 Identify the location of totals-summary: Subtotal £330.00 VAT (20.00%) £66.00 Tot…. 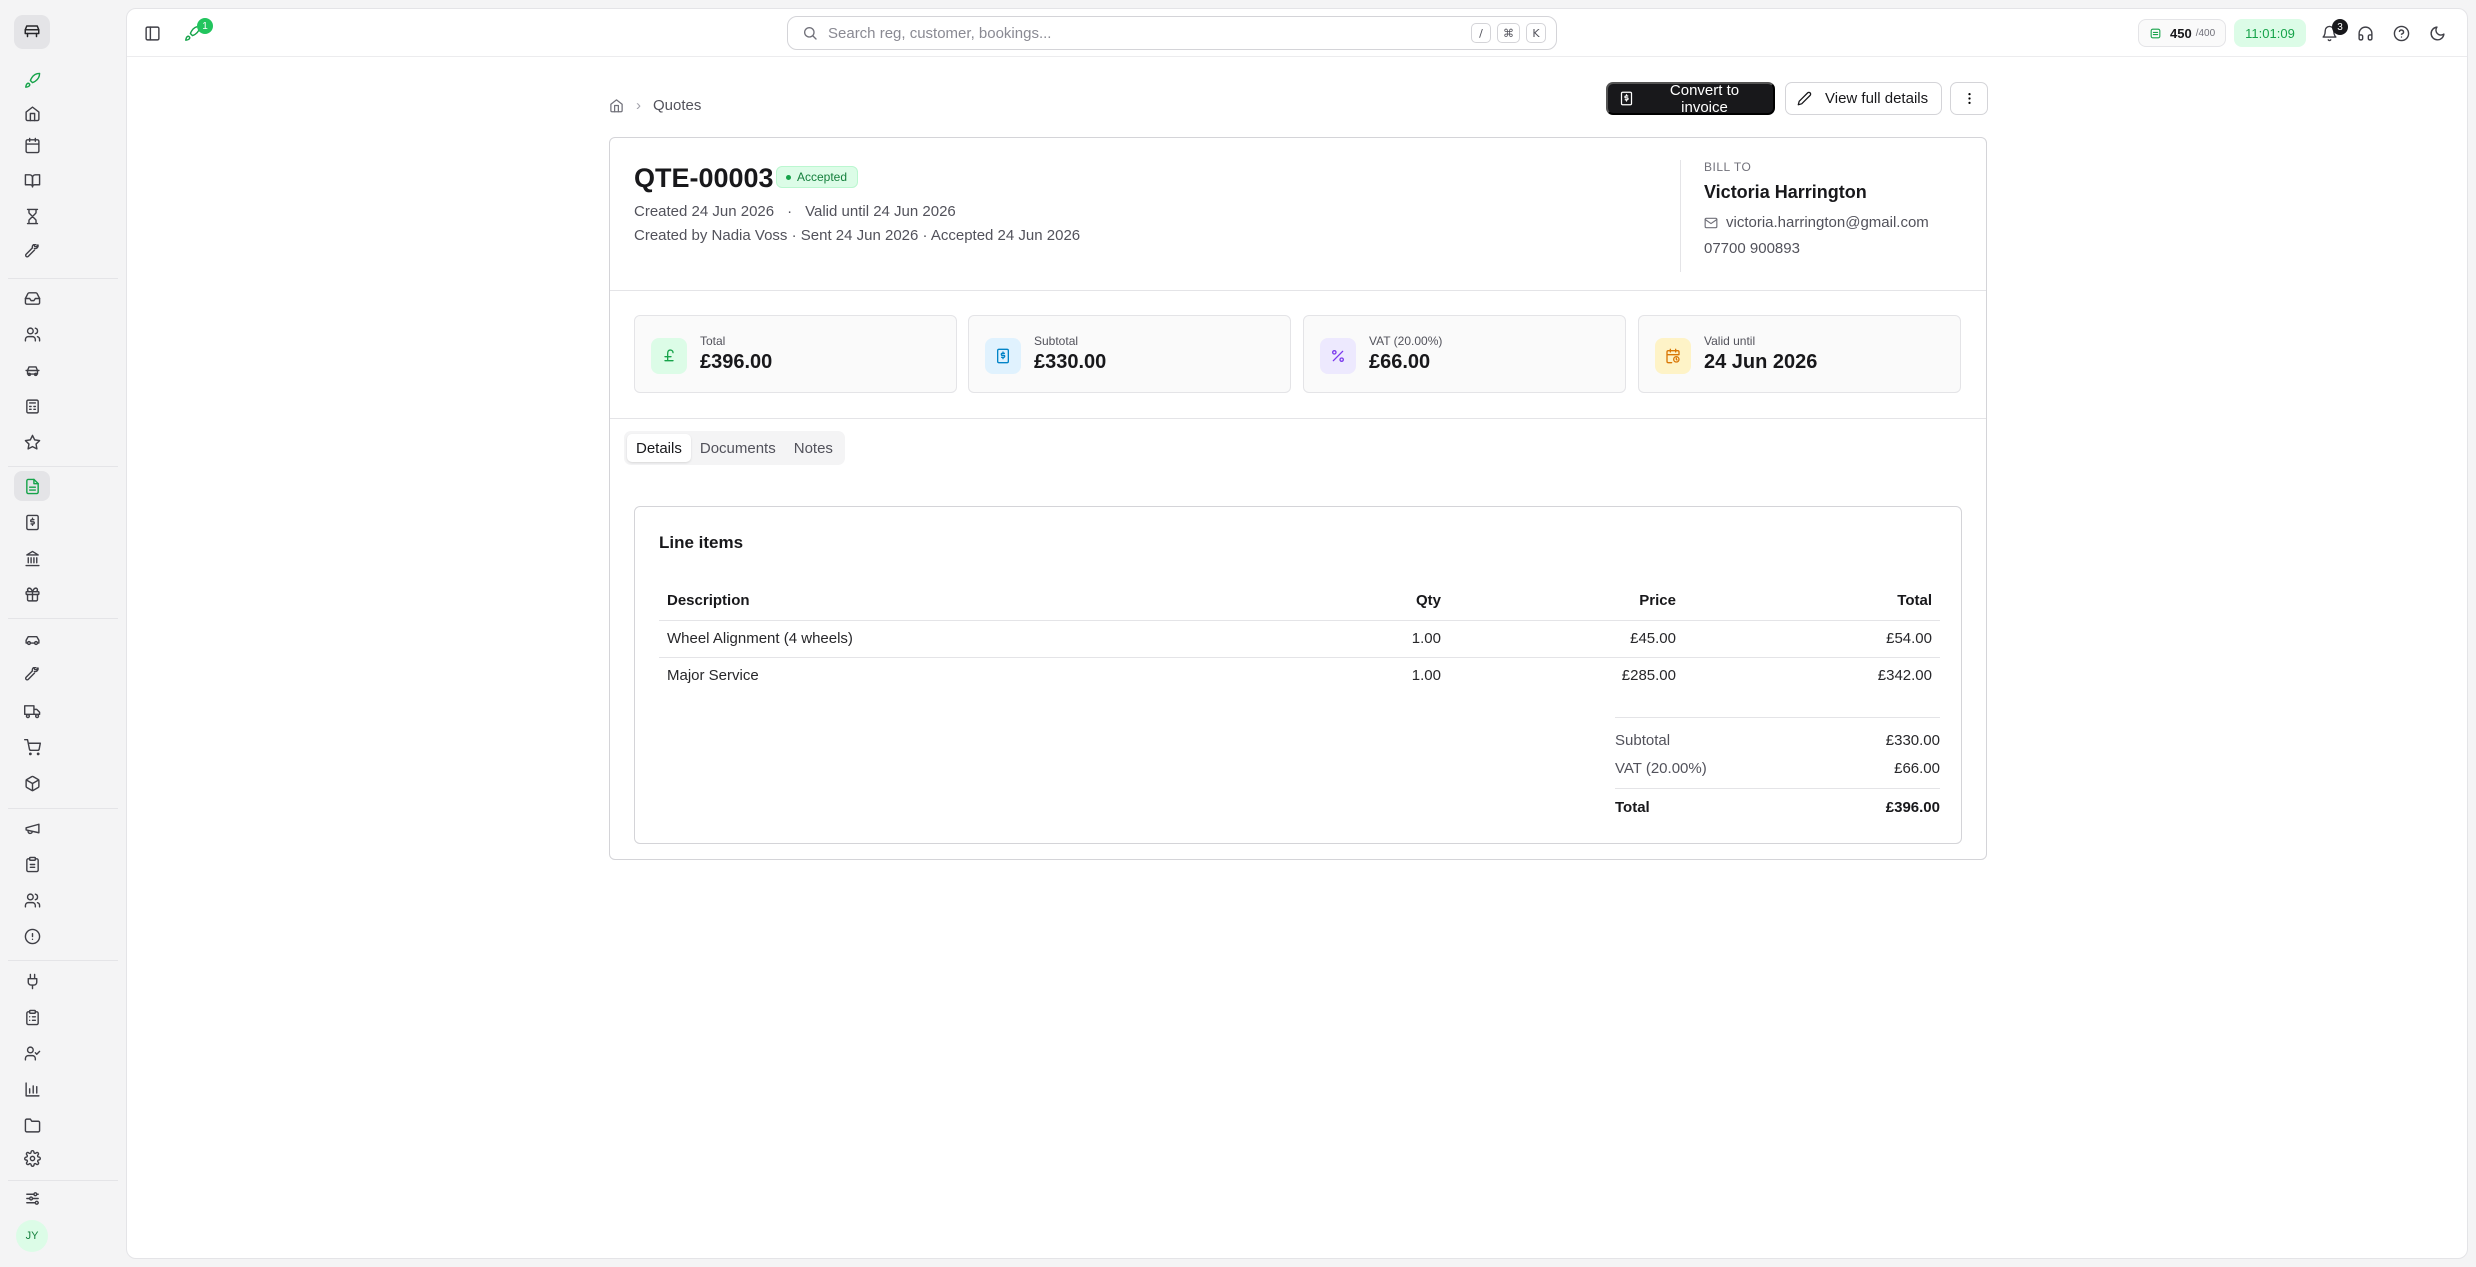
(1777, 770).